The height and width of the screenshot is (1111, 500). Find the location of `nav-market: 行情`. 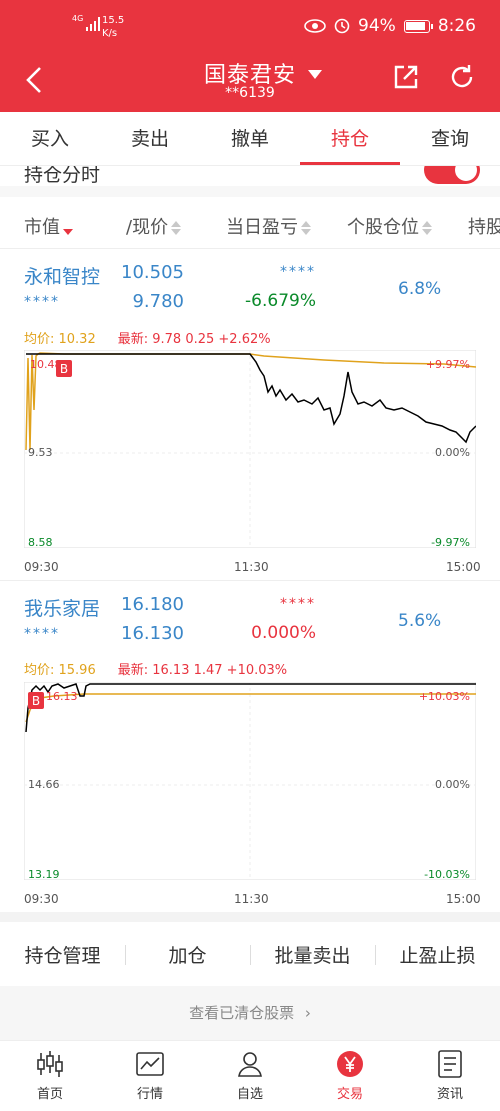

nav-market: 行情 is located at coordinates (150, 1076).